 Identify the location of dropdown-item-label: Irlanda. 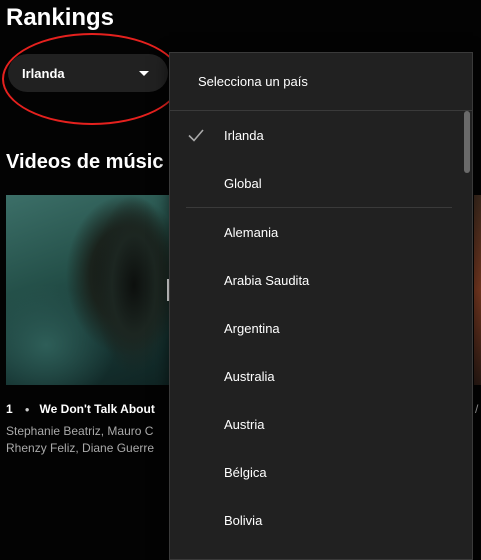
(244, 135).